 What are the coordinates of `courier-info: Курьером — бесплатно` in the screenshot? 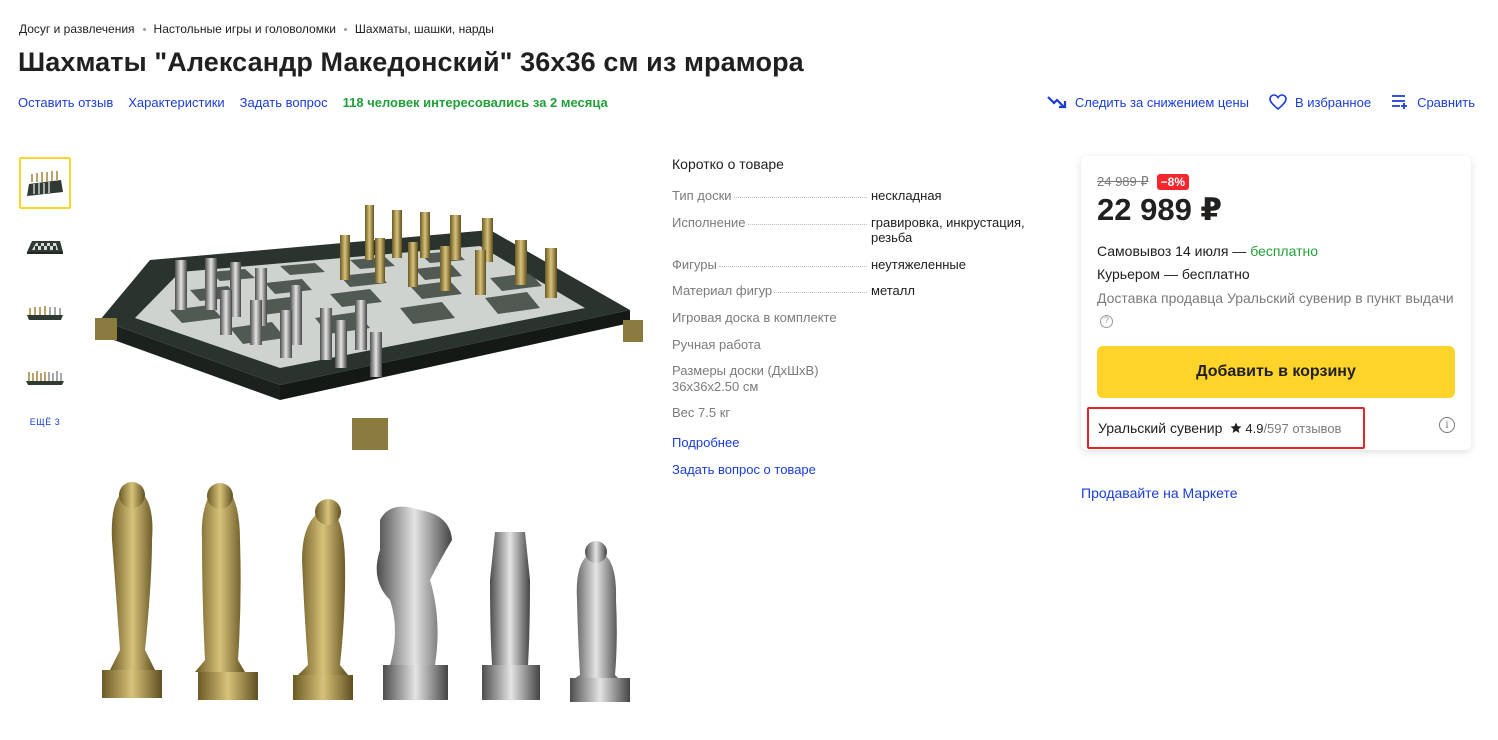 It's located at (1173, 274).